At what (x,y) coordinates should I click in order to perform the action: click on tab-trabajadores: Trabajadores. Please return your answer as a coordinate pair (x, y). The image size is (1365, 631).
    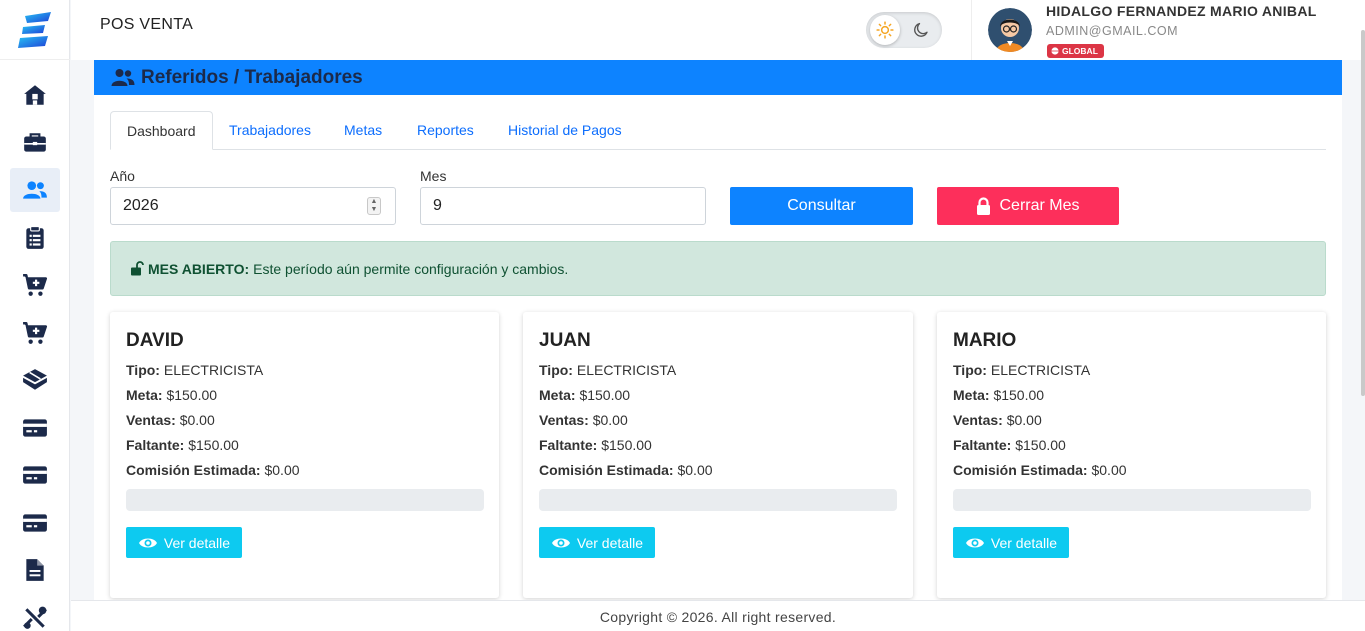
    Looking at the image, I should click on (270, 130).